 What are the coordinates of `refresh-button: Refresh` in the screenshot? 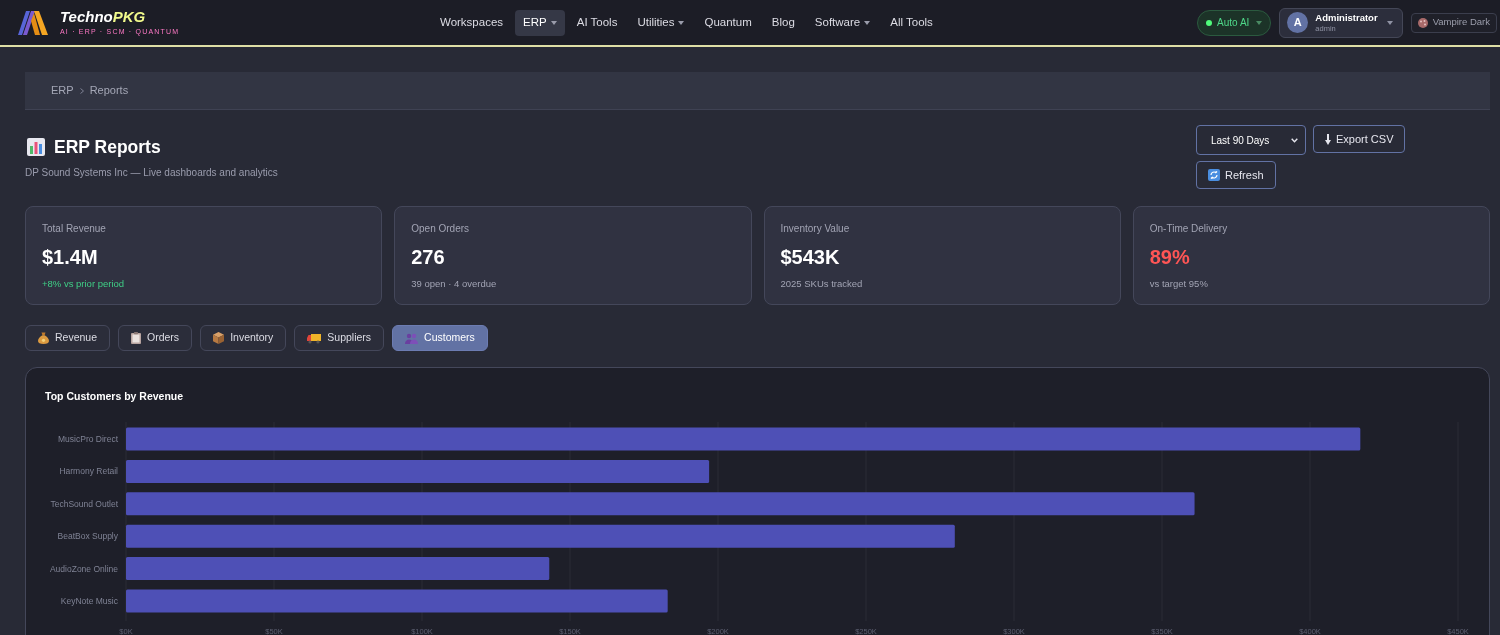 It's located at (1236, 175).